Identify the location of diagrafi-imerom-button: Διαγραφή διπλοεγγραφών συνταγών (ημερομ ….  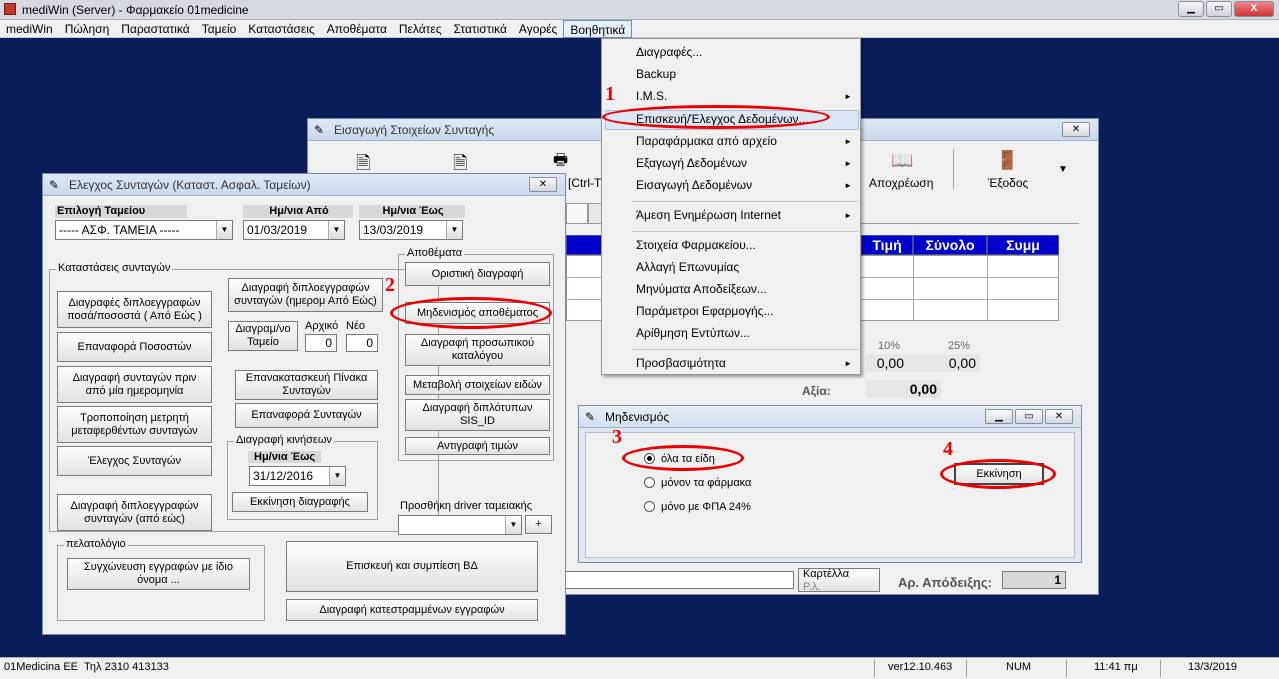
(305, 295).